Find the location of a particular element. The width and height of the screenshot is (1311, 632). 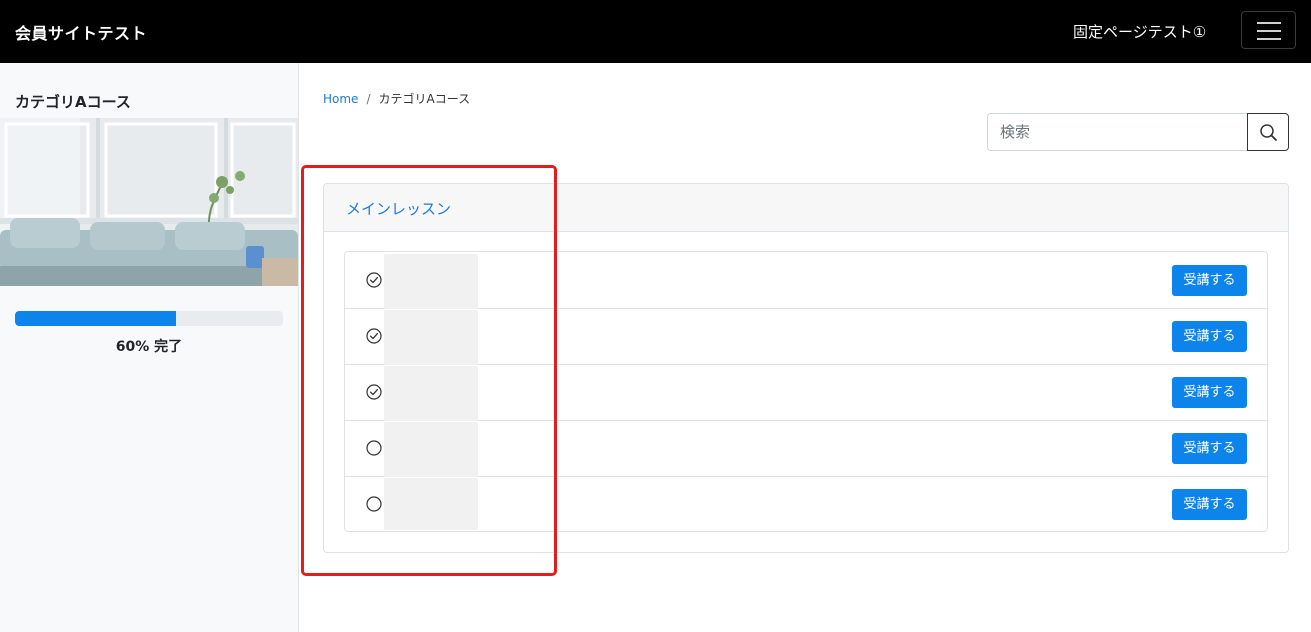

search-icon is located at coordinates (1268, 132).